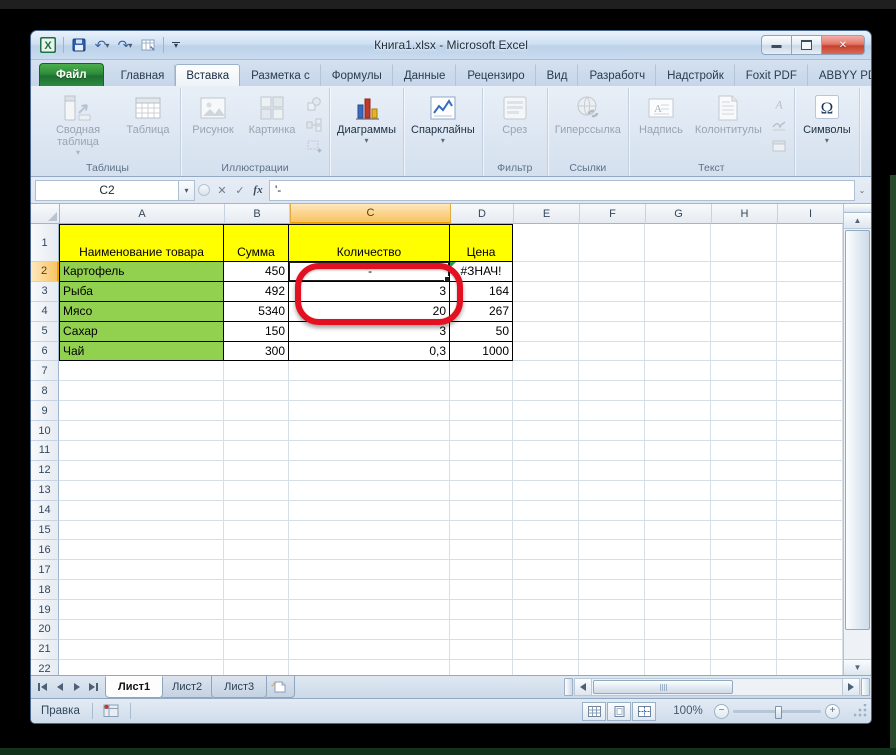  I want to click on cell-I9, so click(810, 411).